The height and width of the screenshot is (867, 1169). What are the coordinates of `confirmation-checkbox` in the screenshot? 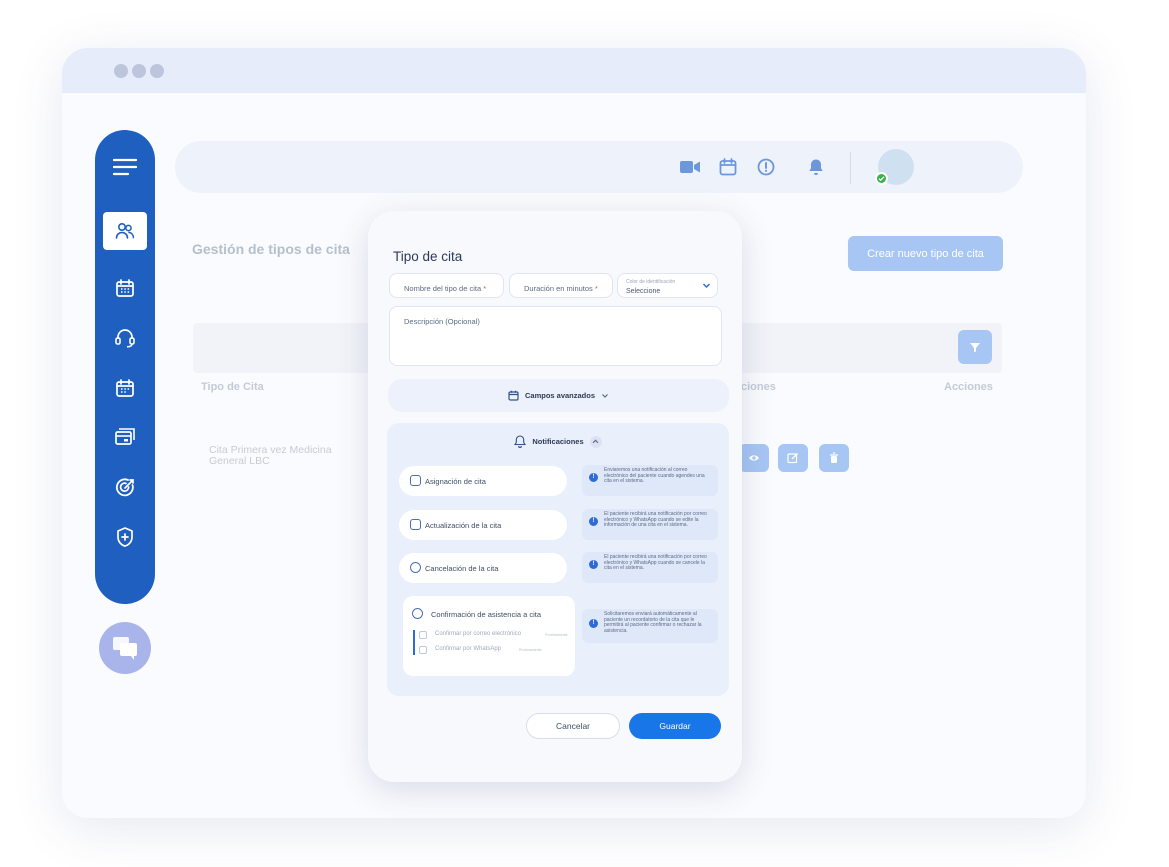 It's located at (417, 613).